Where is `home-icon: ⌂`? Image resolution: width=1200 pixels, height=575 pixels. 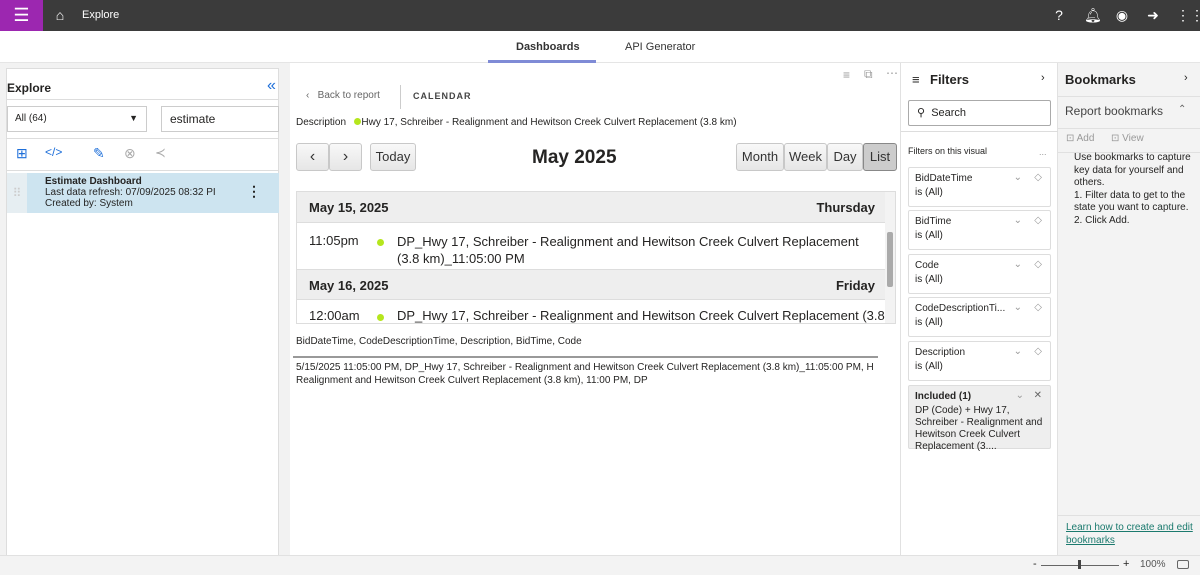 home-icon: ⌂ is located at coordinates (60, 15).